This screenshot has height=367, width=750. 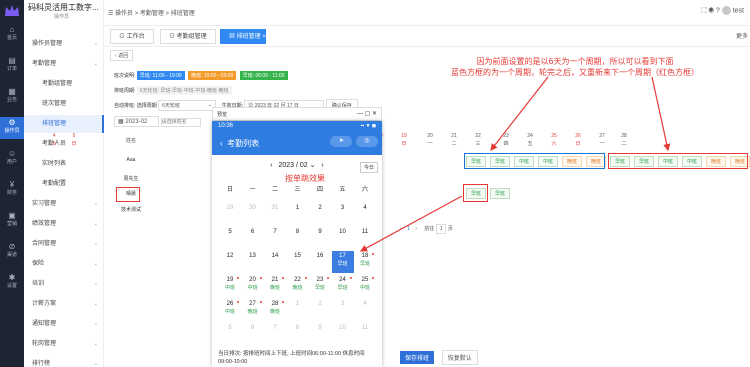 What do you see at coordinates (64, 264) in the screenshot?
I see `menu-item-11: 保险 ⌄` at bounding box center [64, 264].